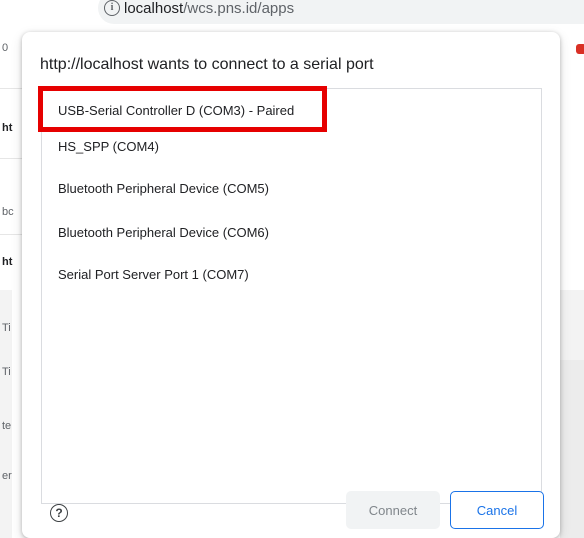 This screenshot has width=584, height=538. I want to click on bg-red-icon, so click(580, 49).